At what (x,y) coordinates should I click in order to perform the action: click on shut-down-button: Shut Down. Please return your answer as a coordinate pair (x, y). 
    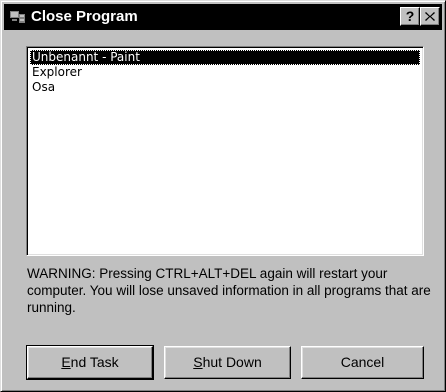
    Looking at the image, I should click on (227, 362).